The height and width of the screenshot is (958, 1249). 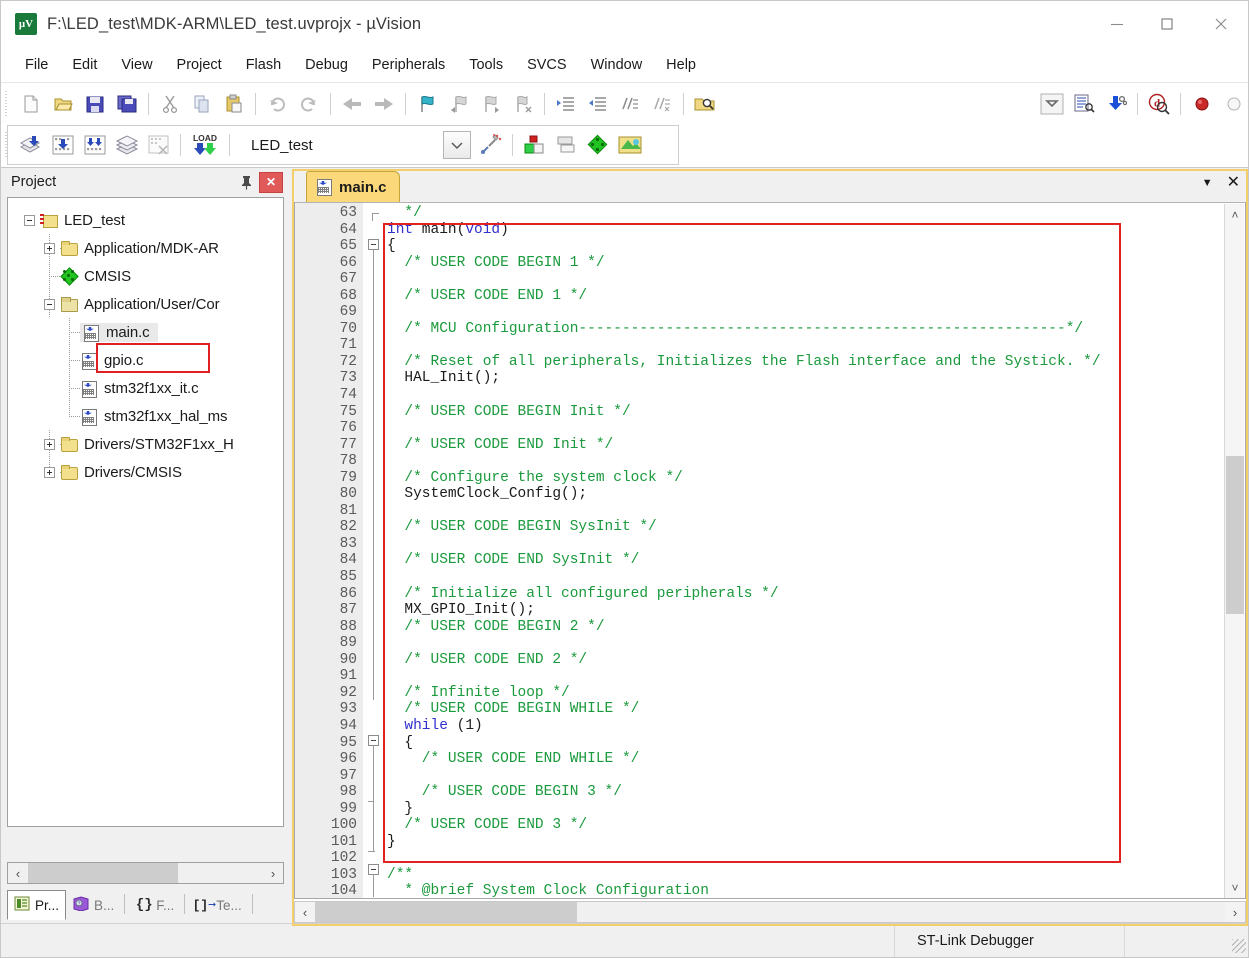 I want to click on tree-node-gpio-c: gpio.c, so click(x=148, y=360).